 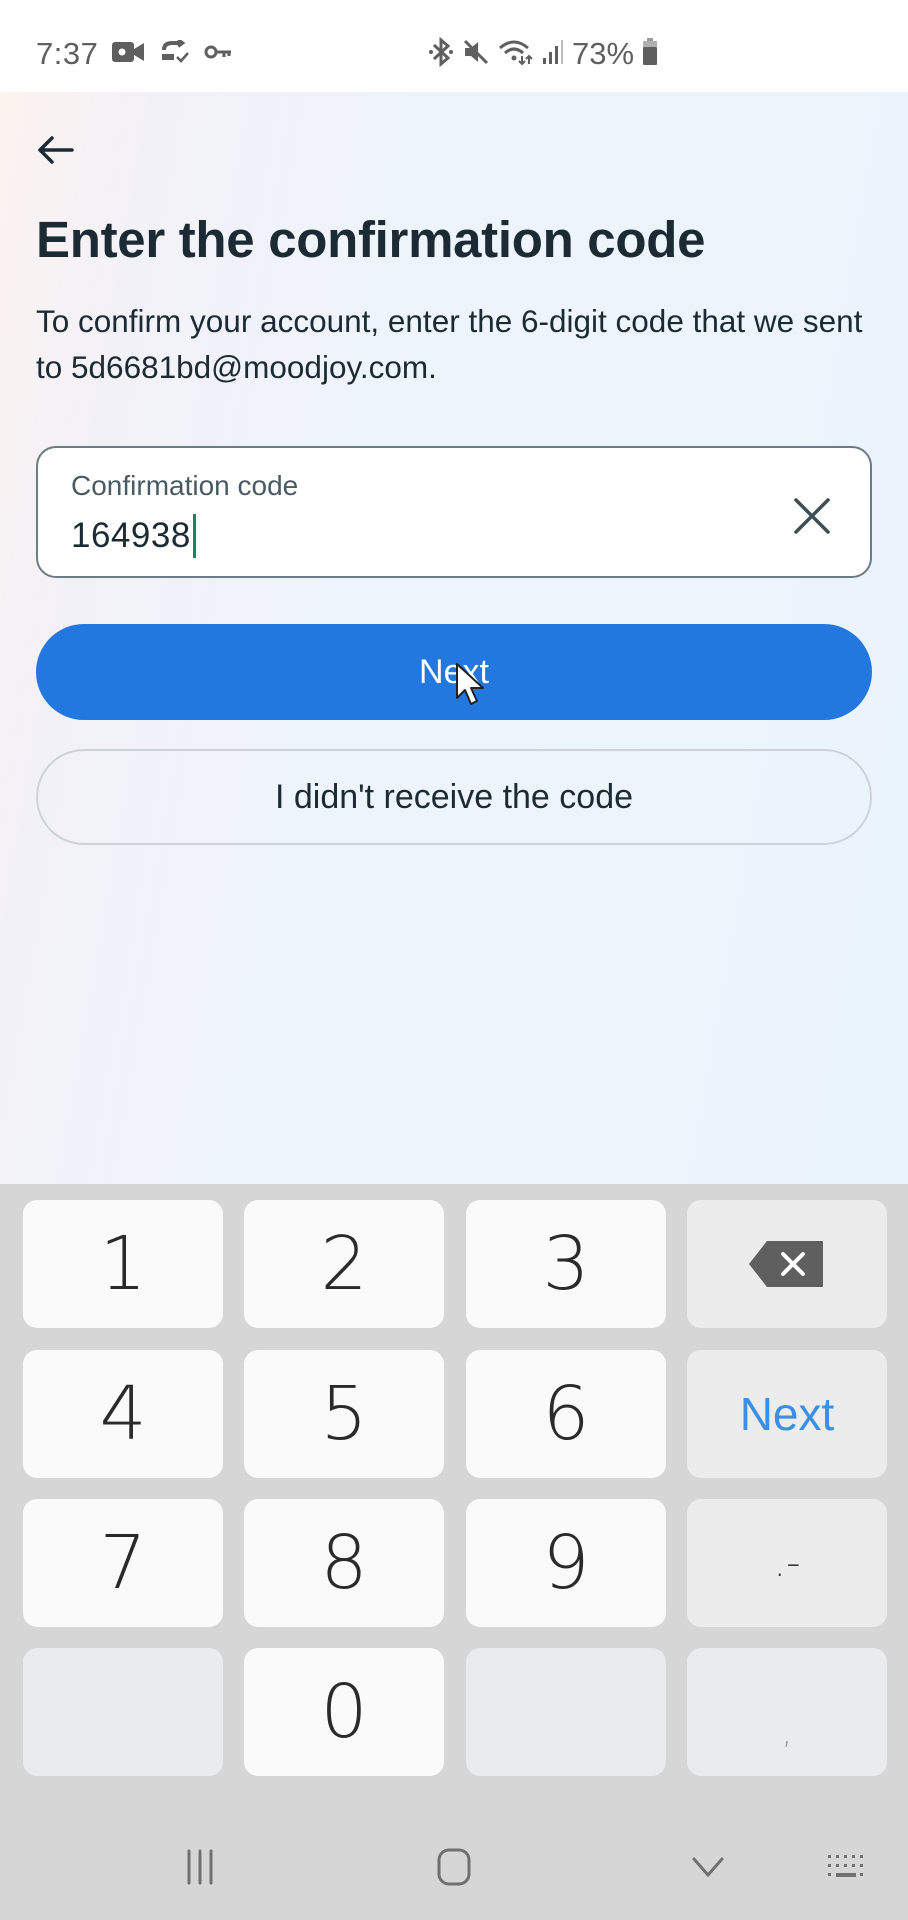 What do you see at coordinates (603, 53) in the screenshot?
I see `battery-percent: 73%` at bounding box center [603, 53].